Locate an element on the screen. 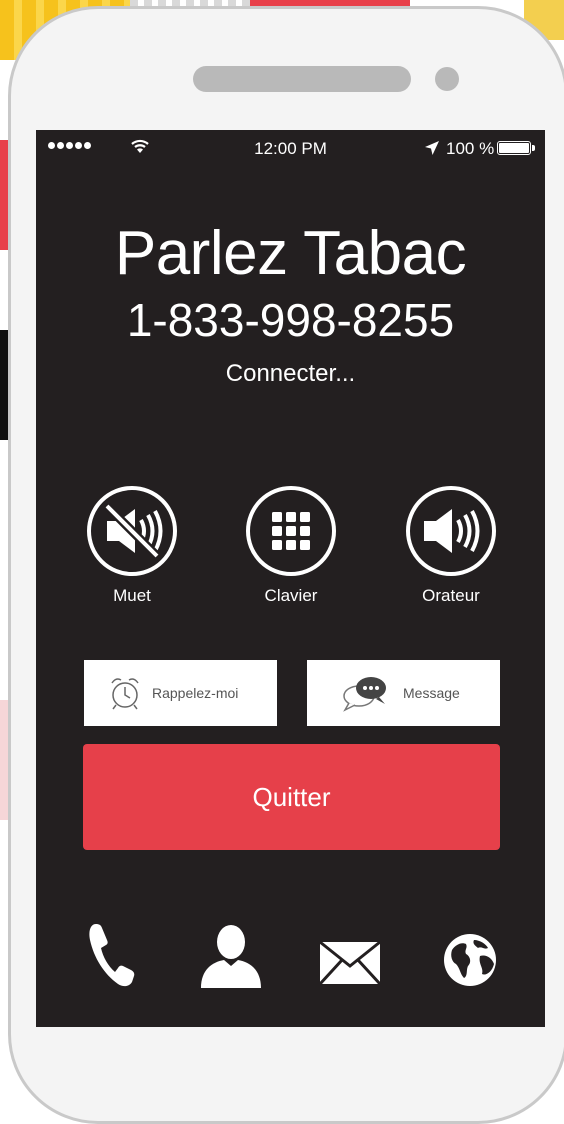 The width and height of the screenshot is (564, 1124). end-call-button: Quitter is located at coordinates (291, 797).